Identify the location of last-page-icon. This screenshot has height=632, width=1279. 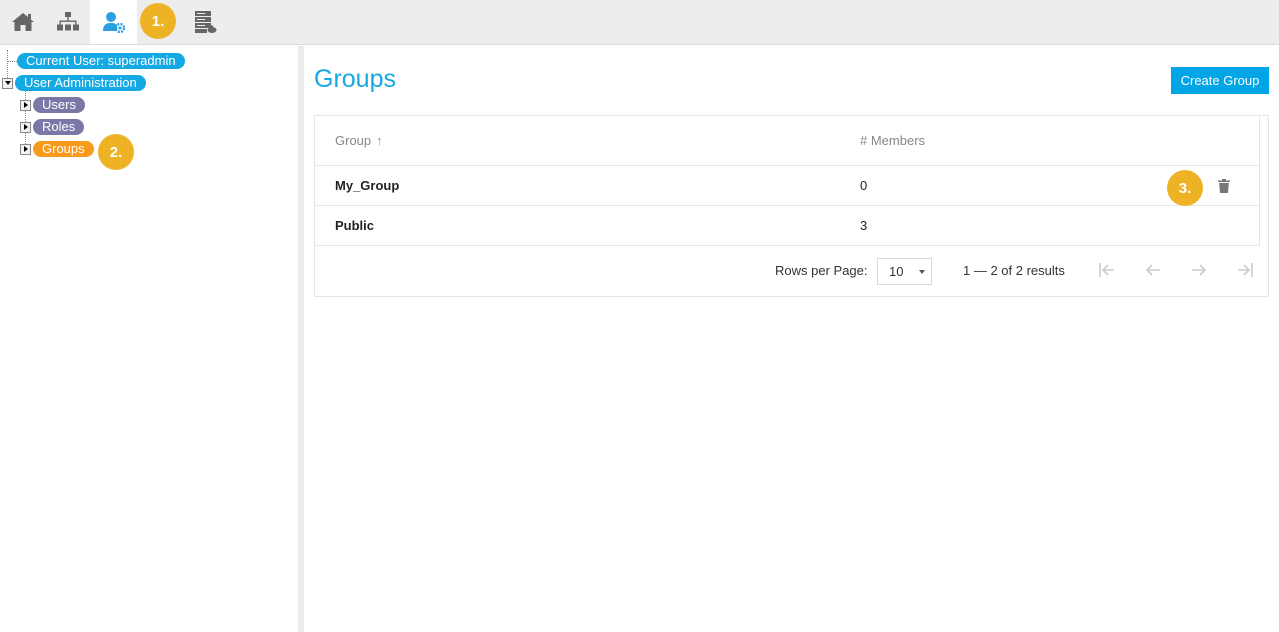
(1245, 270).